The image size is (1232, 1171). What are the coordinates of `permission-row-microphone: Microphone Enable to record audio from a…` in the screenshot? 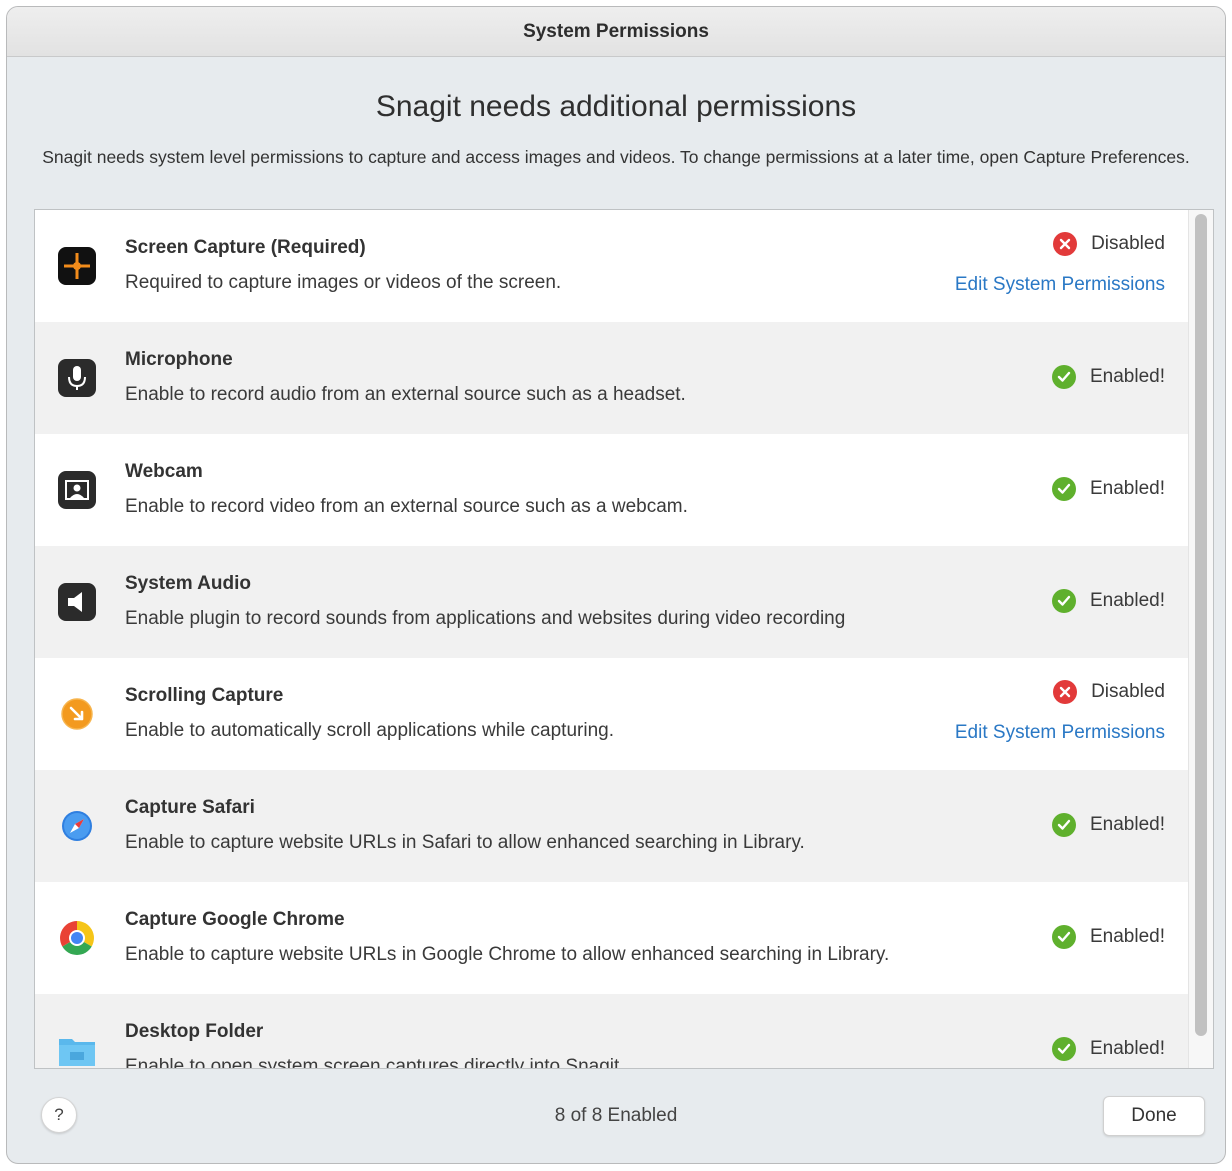 It's located at (613, 378).